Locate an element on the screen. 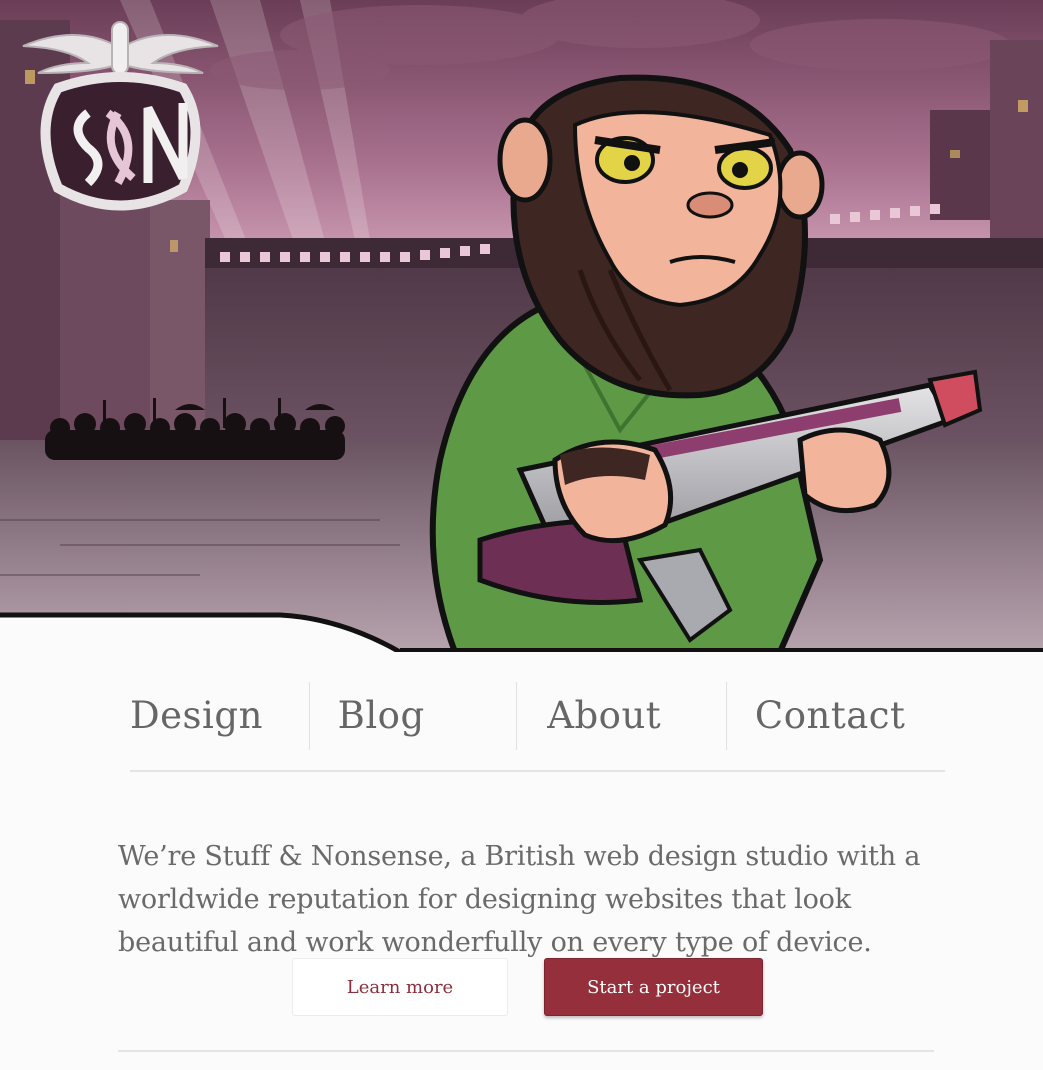 The height and width of the screenshot is (1070, 1043). start-project-button: Start a project is located at coordinates (653, 987).